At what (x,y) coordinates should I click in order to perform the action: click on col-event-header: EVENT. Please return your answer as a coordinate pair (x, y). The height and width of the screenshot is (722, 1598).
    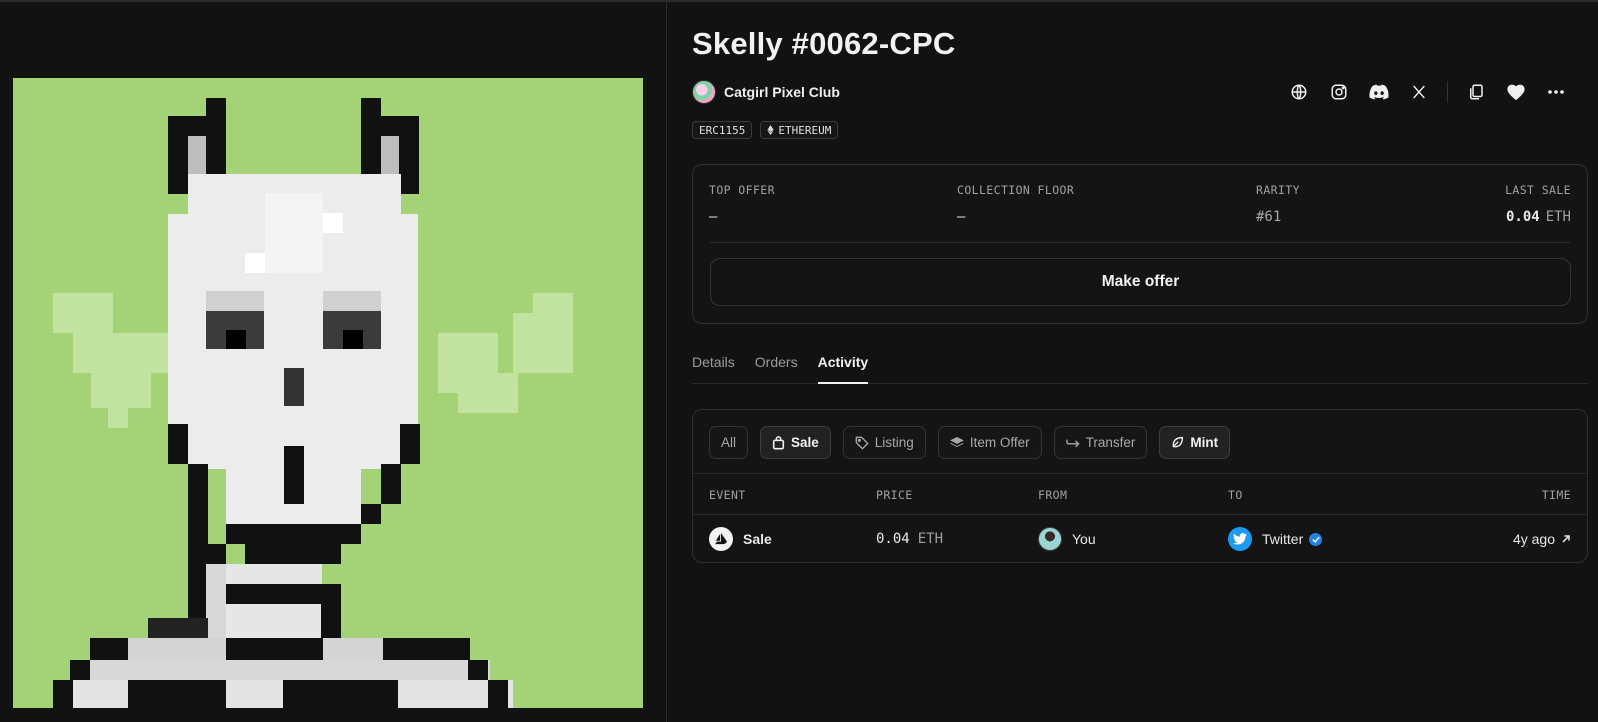
    Looking at the image, I should click on (727, 495).